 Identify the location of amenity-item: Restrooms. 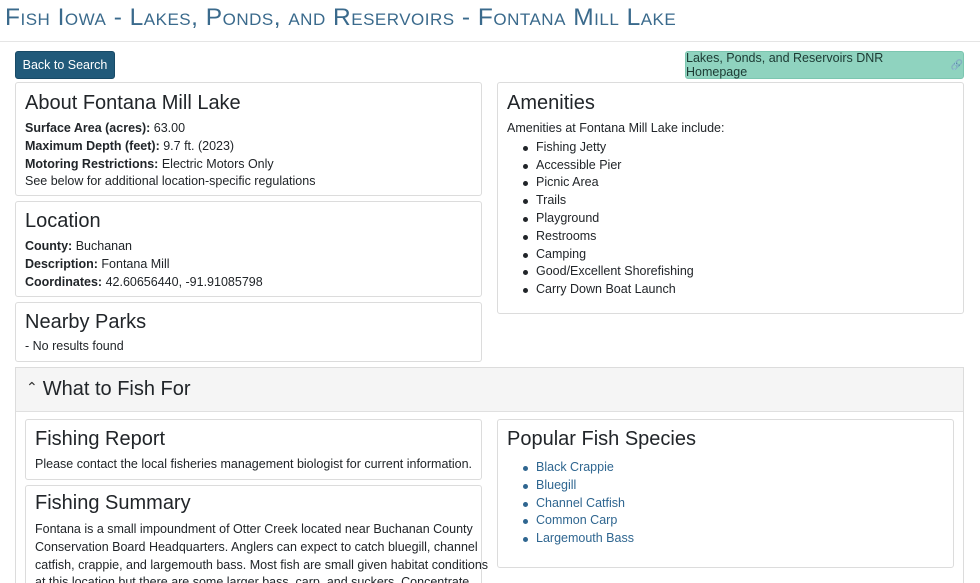
(736, 237).